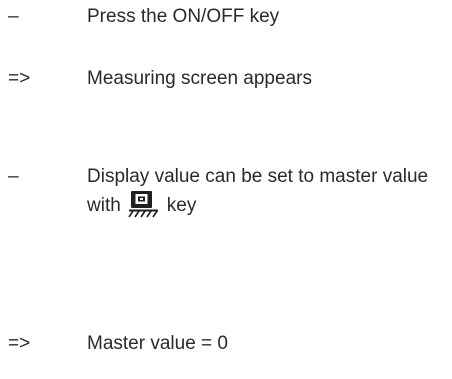  What do you see at coordinates (181, 205) in the screenshot?
I see `step-text-after-icon: key` at bounding box center [181, 205].